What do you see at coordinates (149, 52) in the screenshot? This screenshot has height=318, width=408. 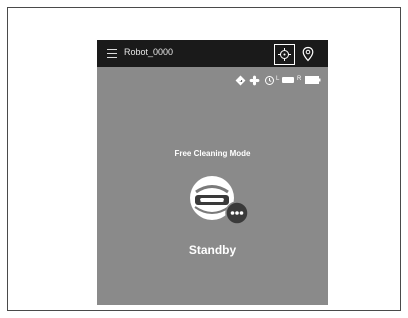 I see `robot-name: Robot_0000` at bounding box center [149, 52].